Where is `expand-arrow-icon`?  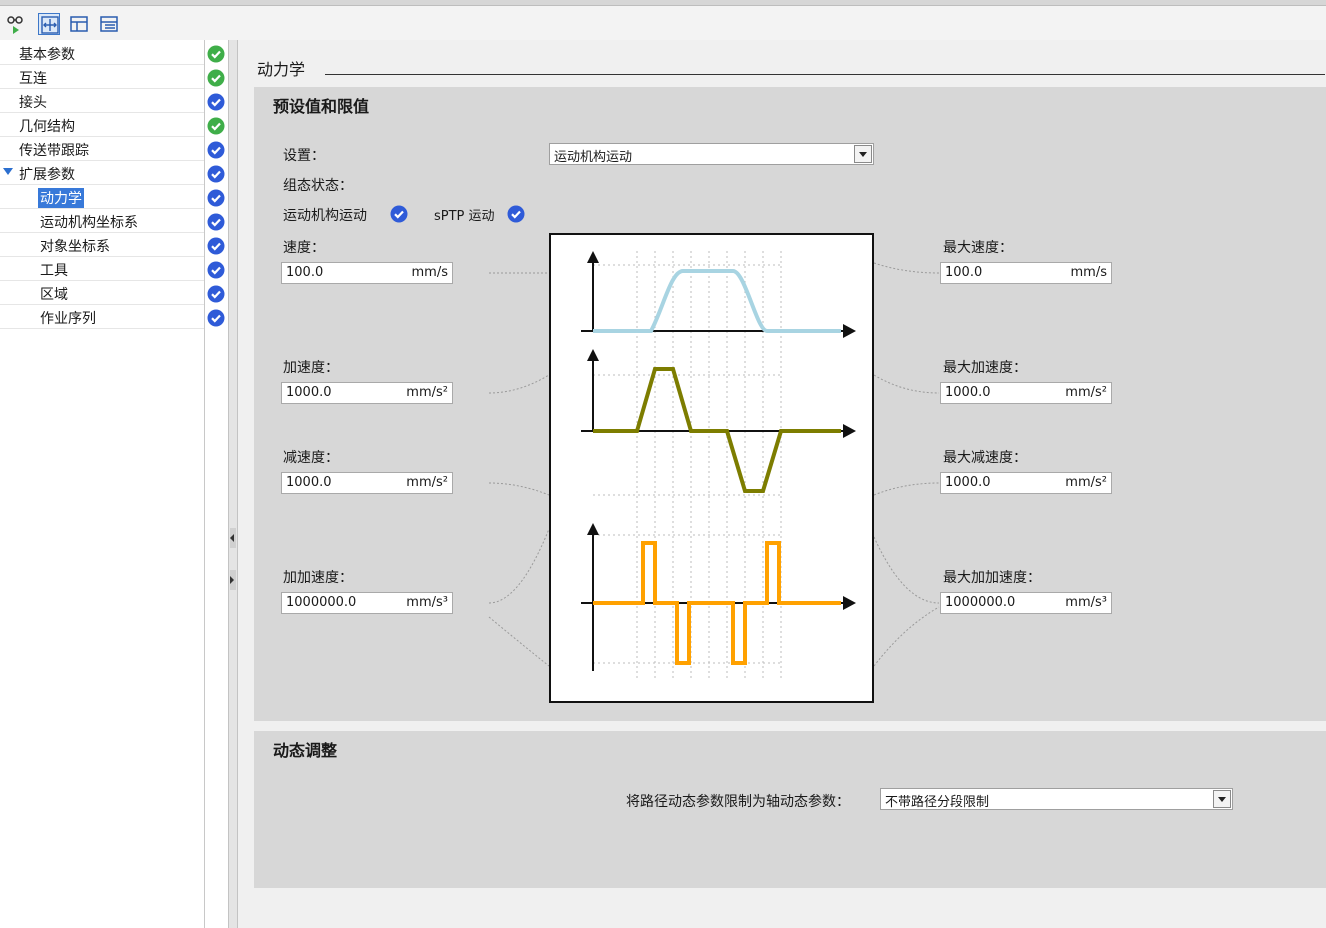 expand-arrow-icon is located at coordinates (8, 171).